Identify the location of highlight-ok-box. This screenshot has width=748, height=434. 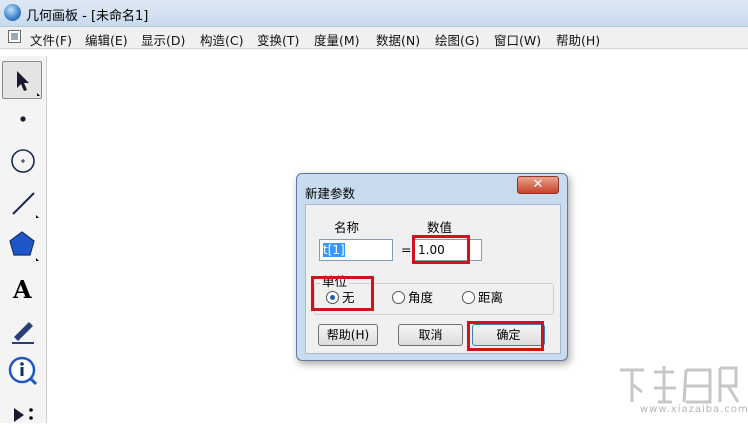
(505, 336).